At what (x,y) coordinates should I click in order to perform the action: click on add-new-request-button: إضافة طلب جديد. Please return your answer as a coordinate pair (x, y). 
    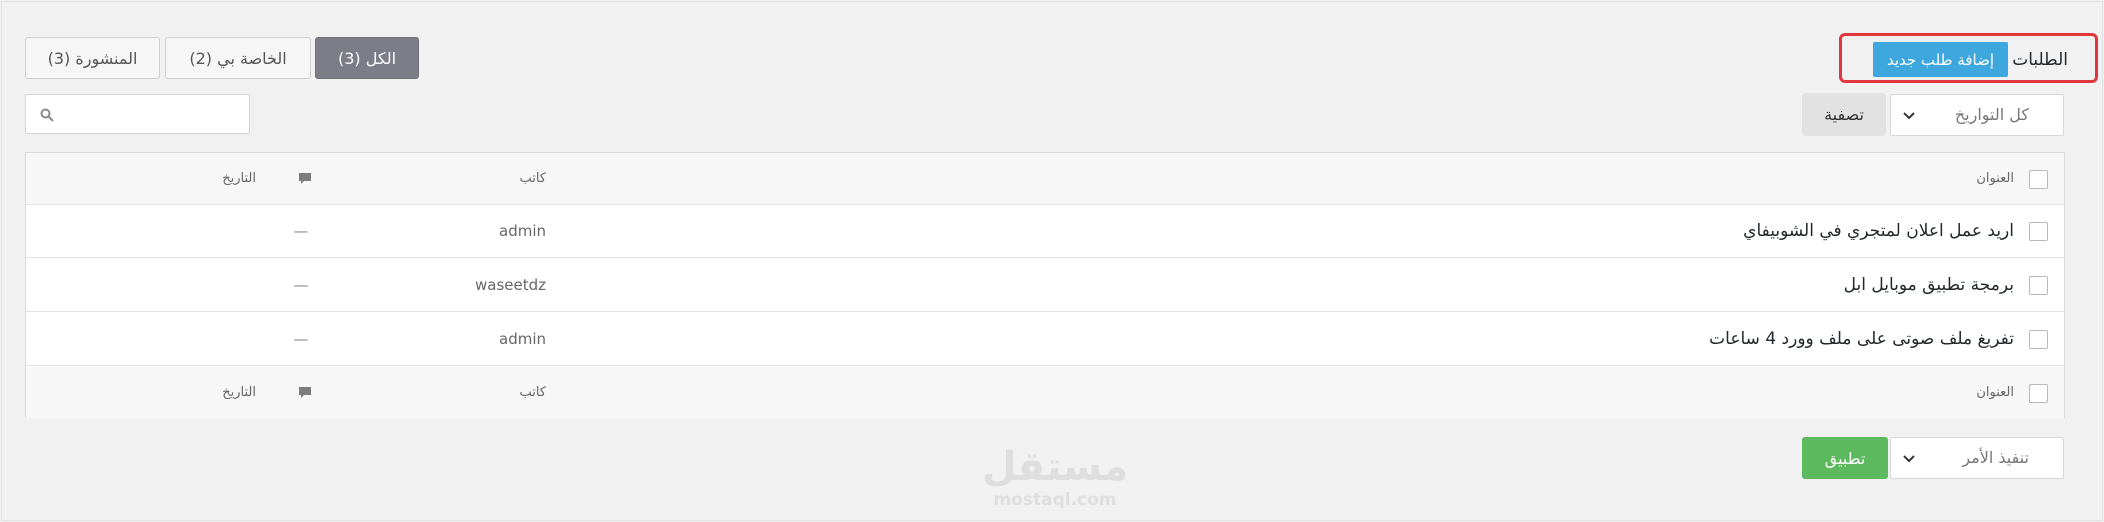
    Looking at the image, I should click on (1940, 59).